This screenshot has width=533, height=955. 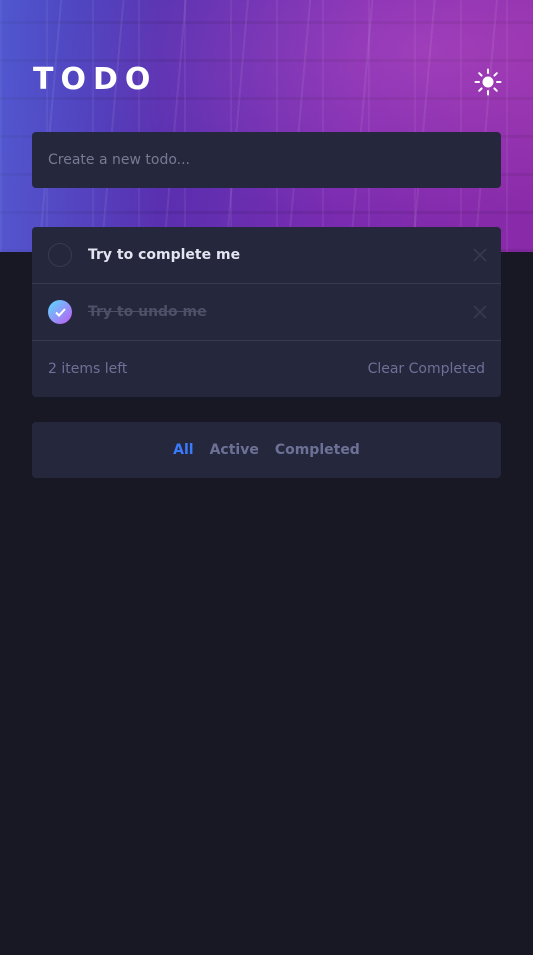 I want to click on create-todo-input, so click(x=266, y=160).